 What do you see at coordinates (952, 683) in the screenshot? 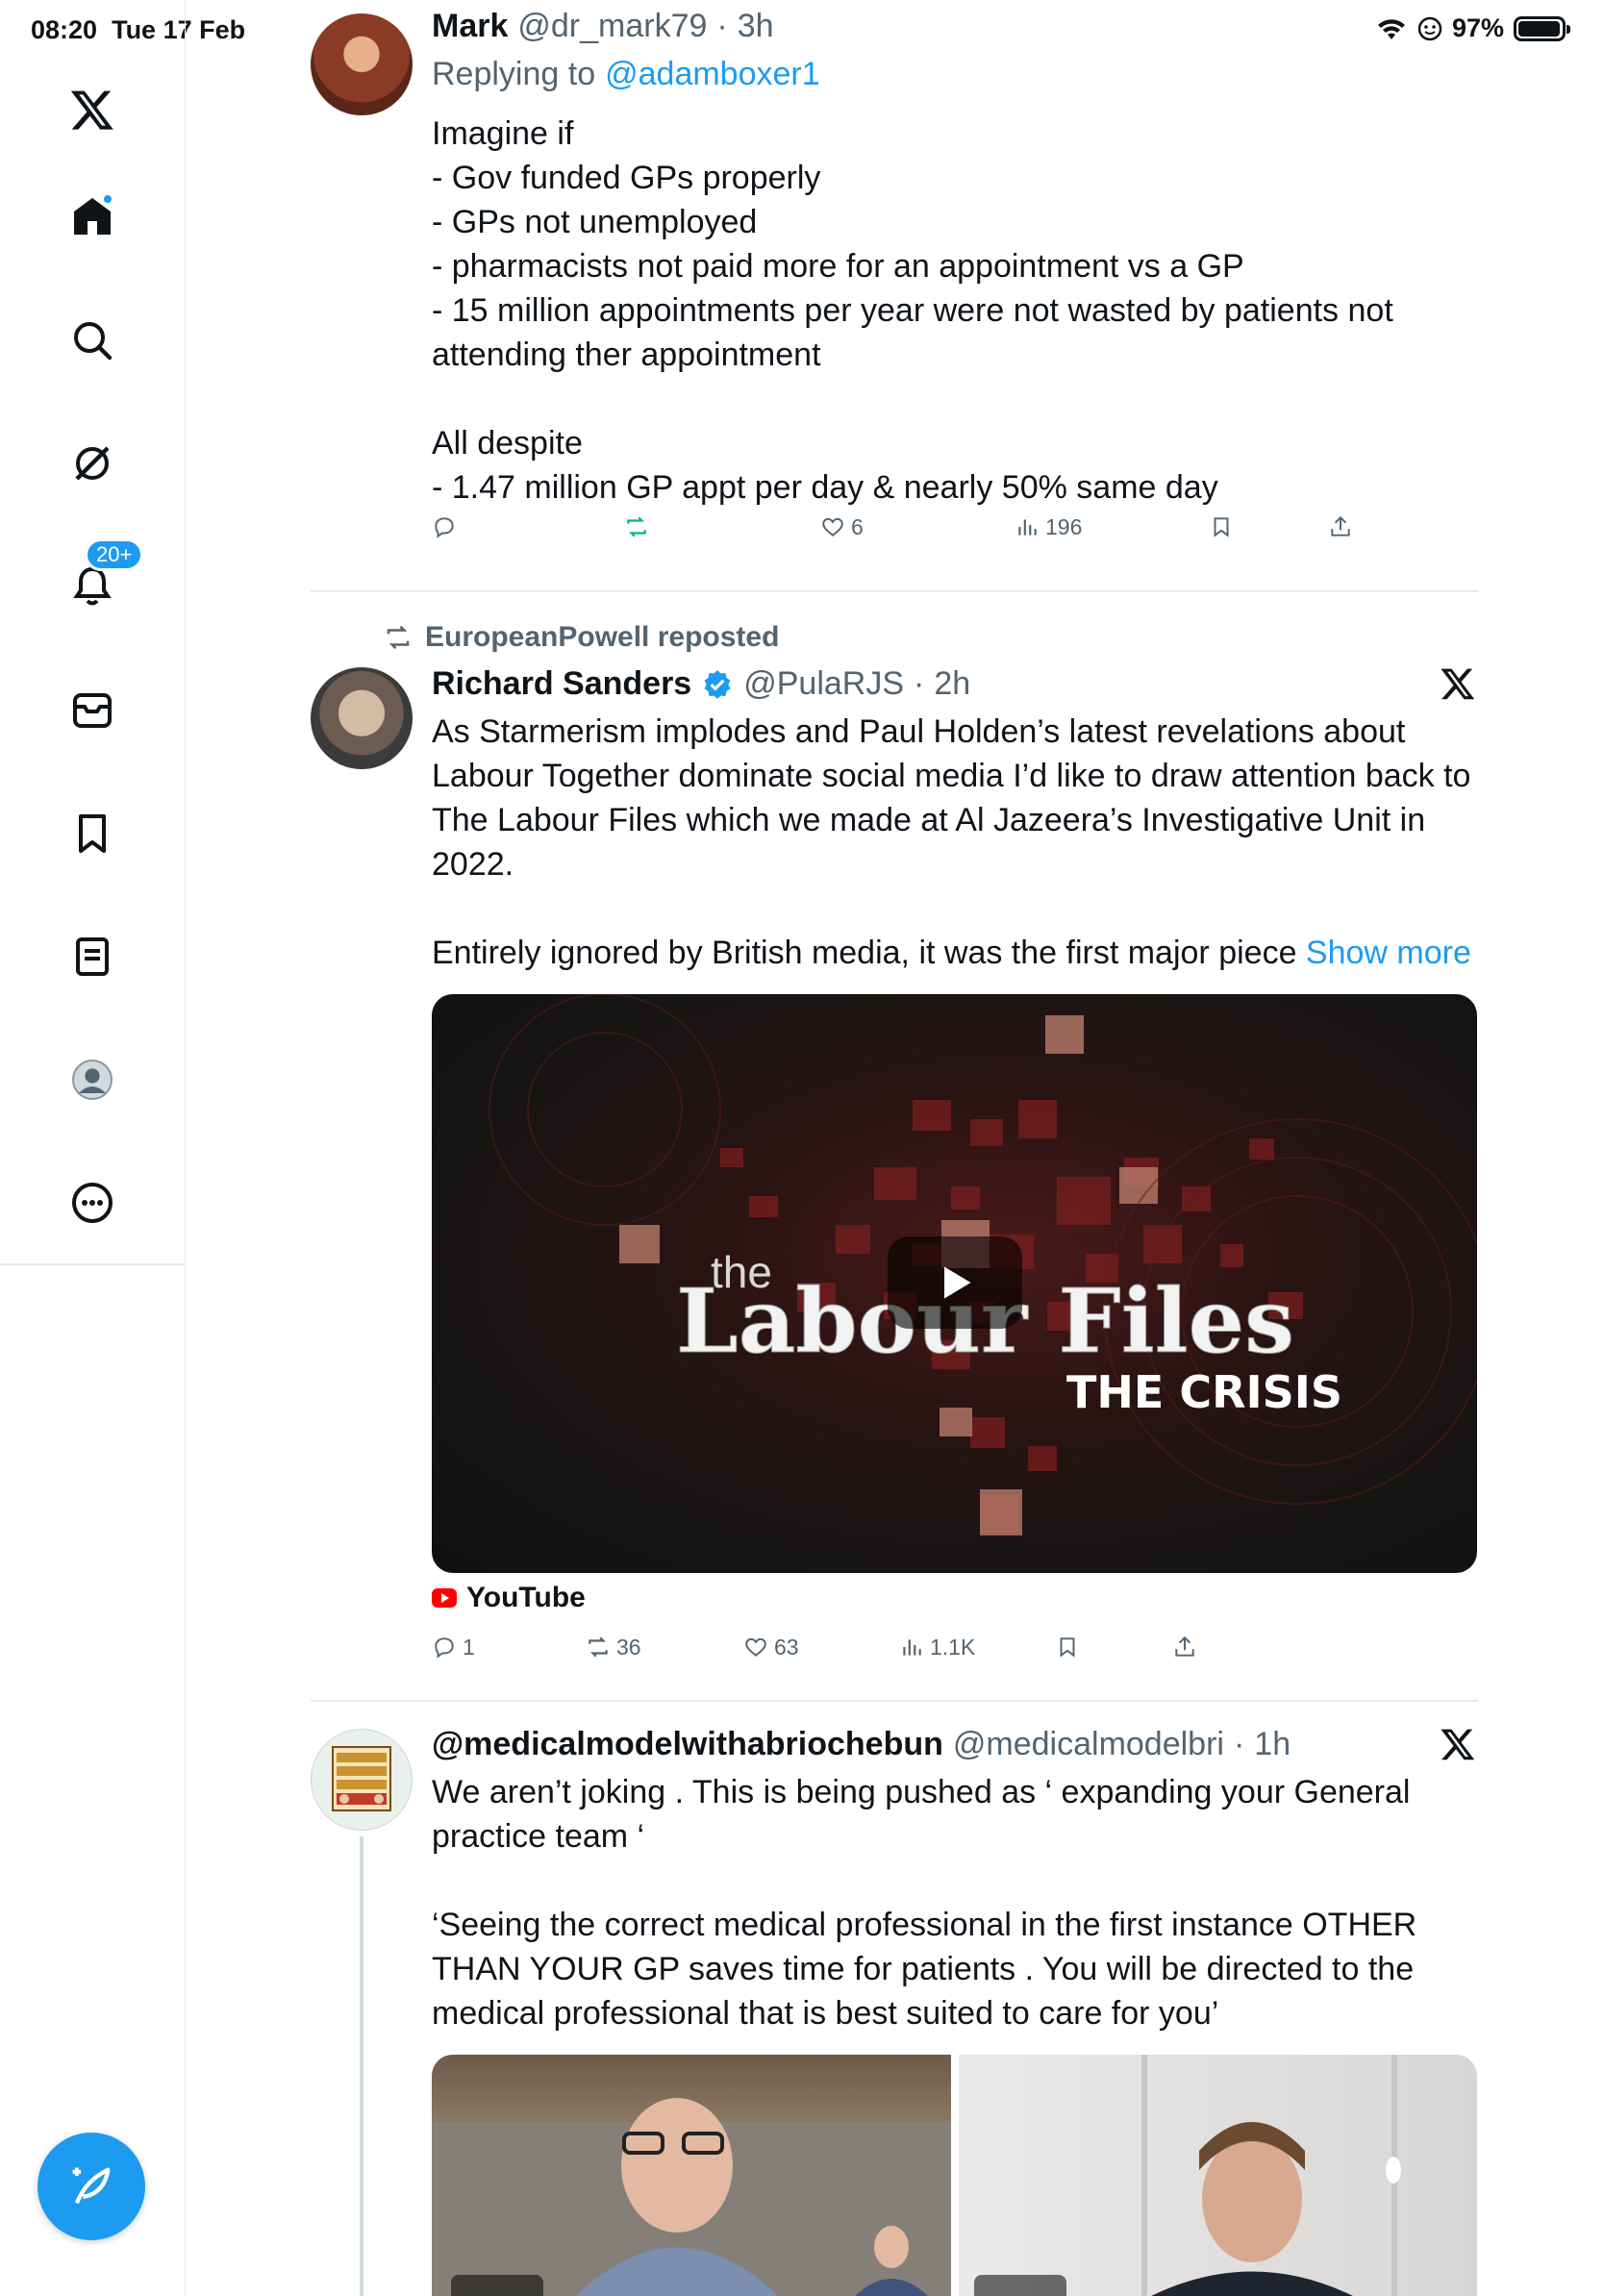
I see `tweet-time: 2h` at bounding box center [952, 683].